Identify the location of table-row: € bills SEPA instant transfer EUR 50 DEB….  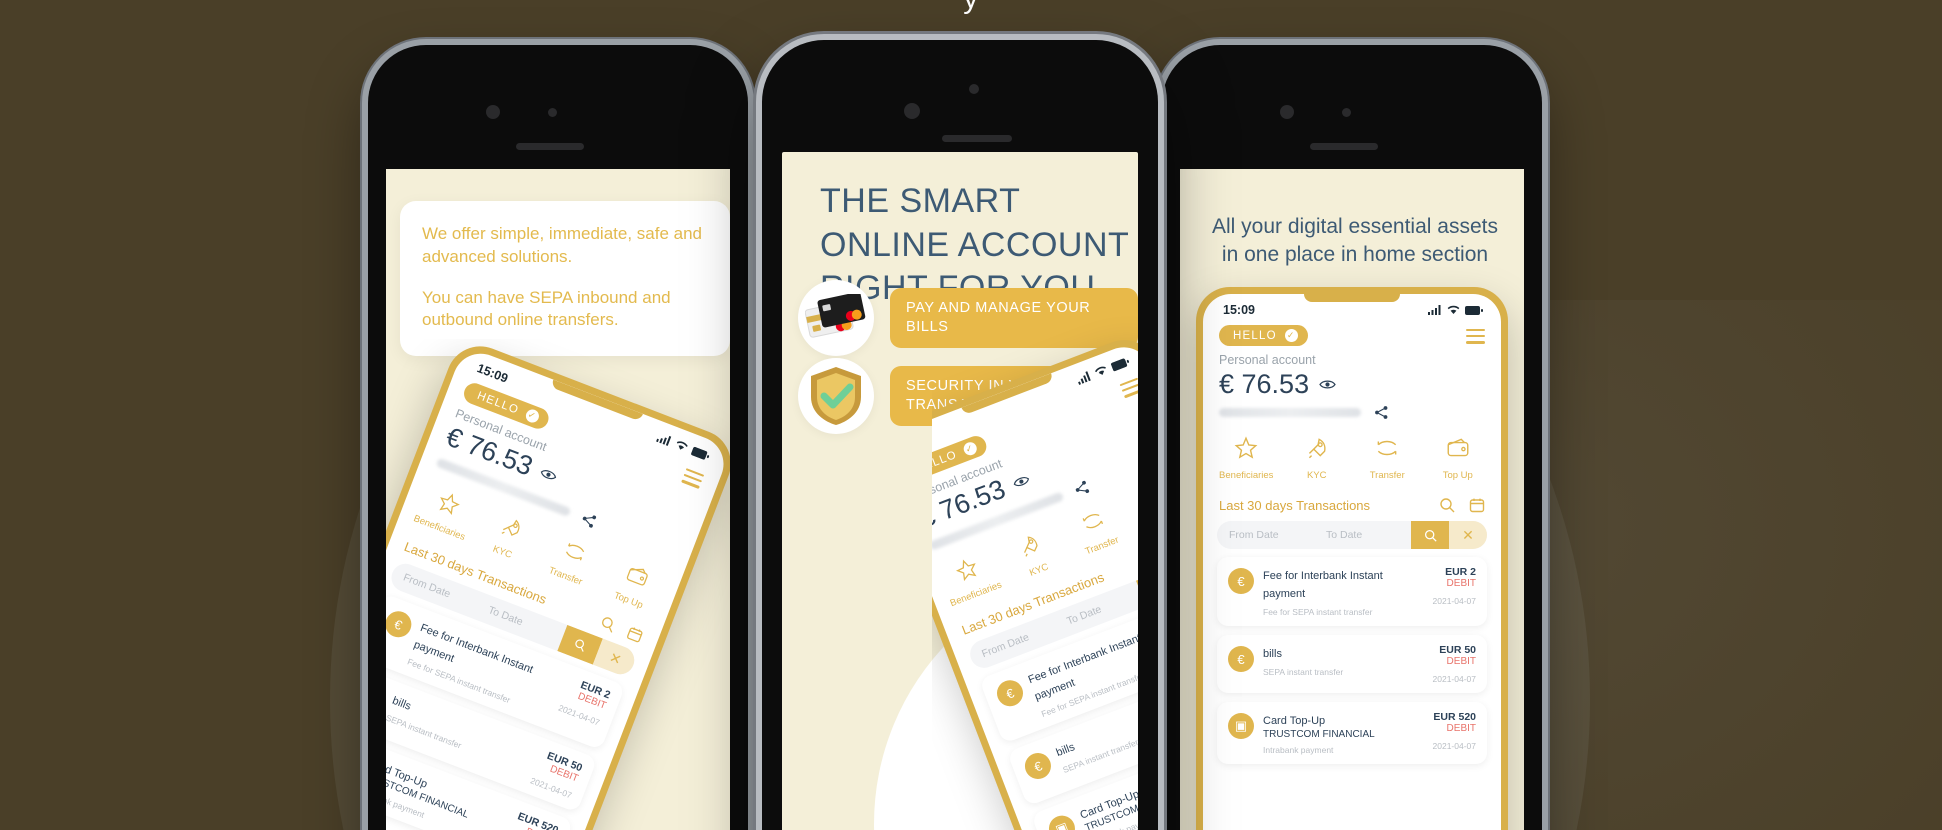
(1352, 664).